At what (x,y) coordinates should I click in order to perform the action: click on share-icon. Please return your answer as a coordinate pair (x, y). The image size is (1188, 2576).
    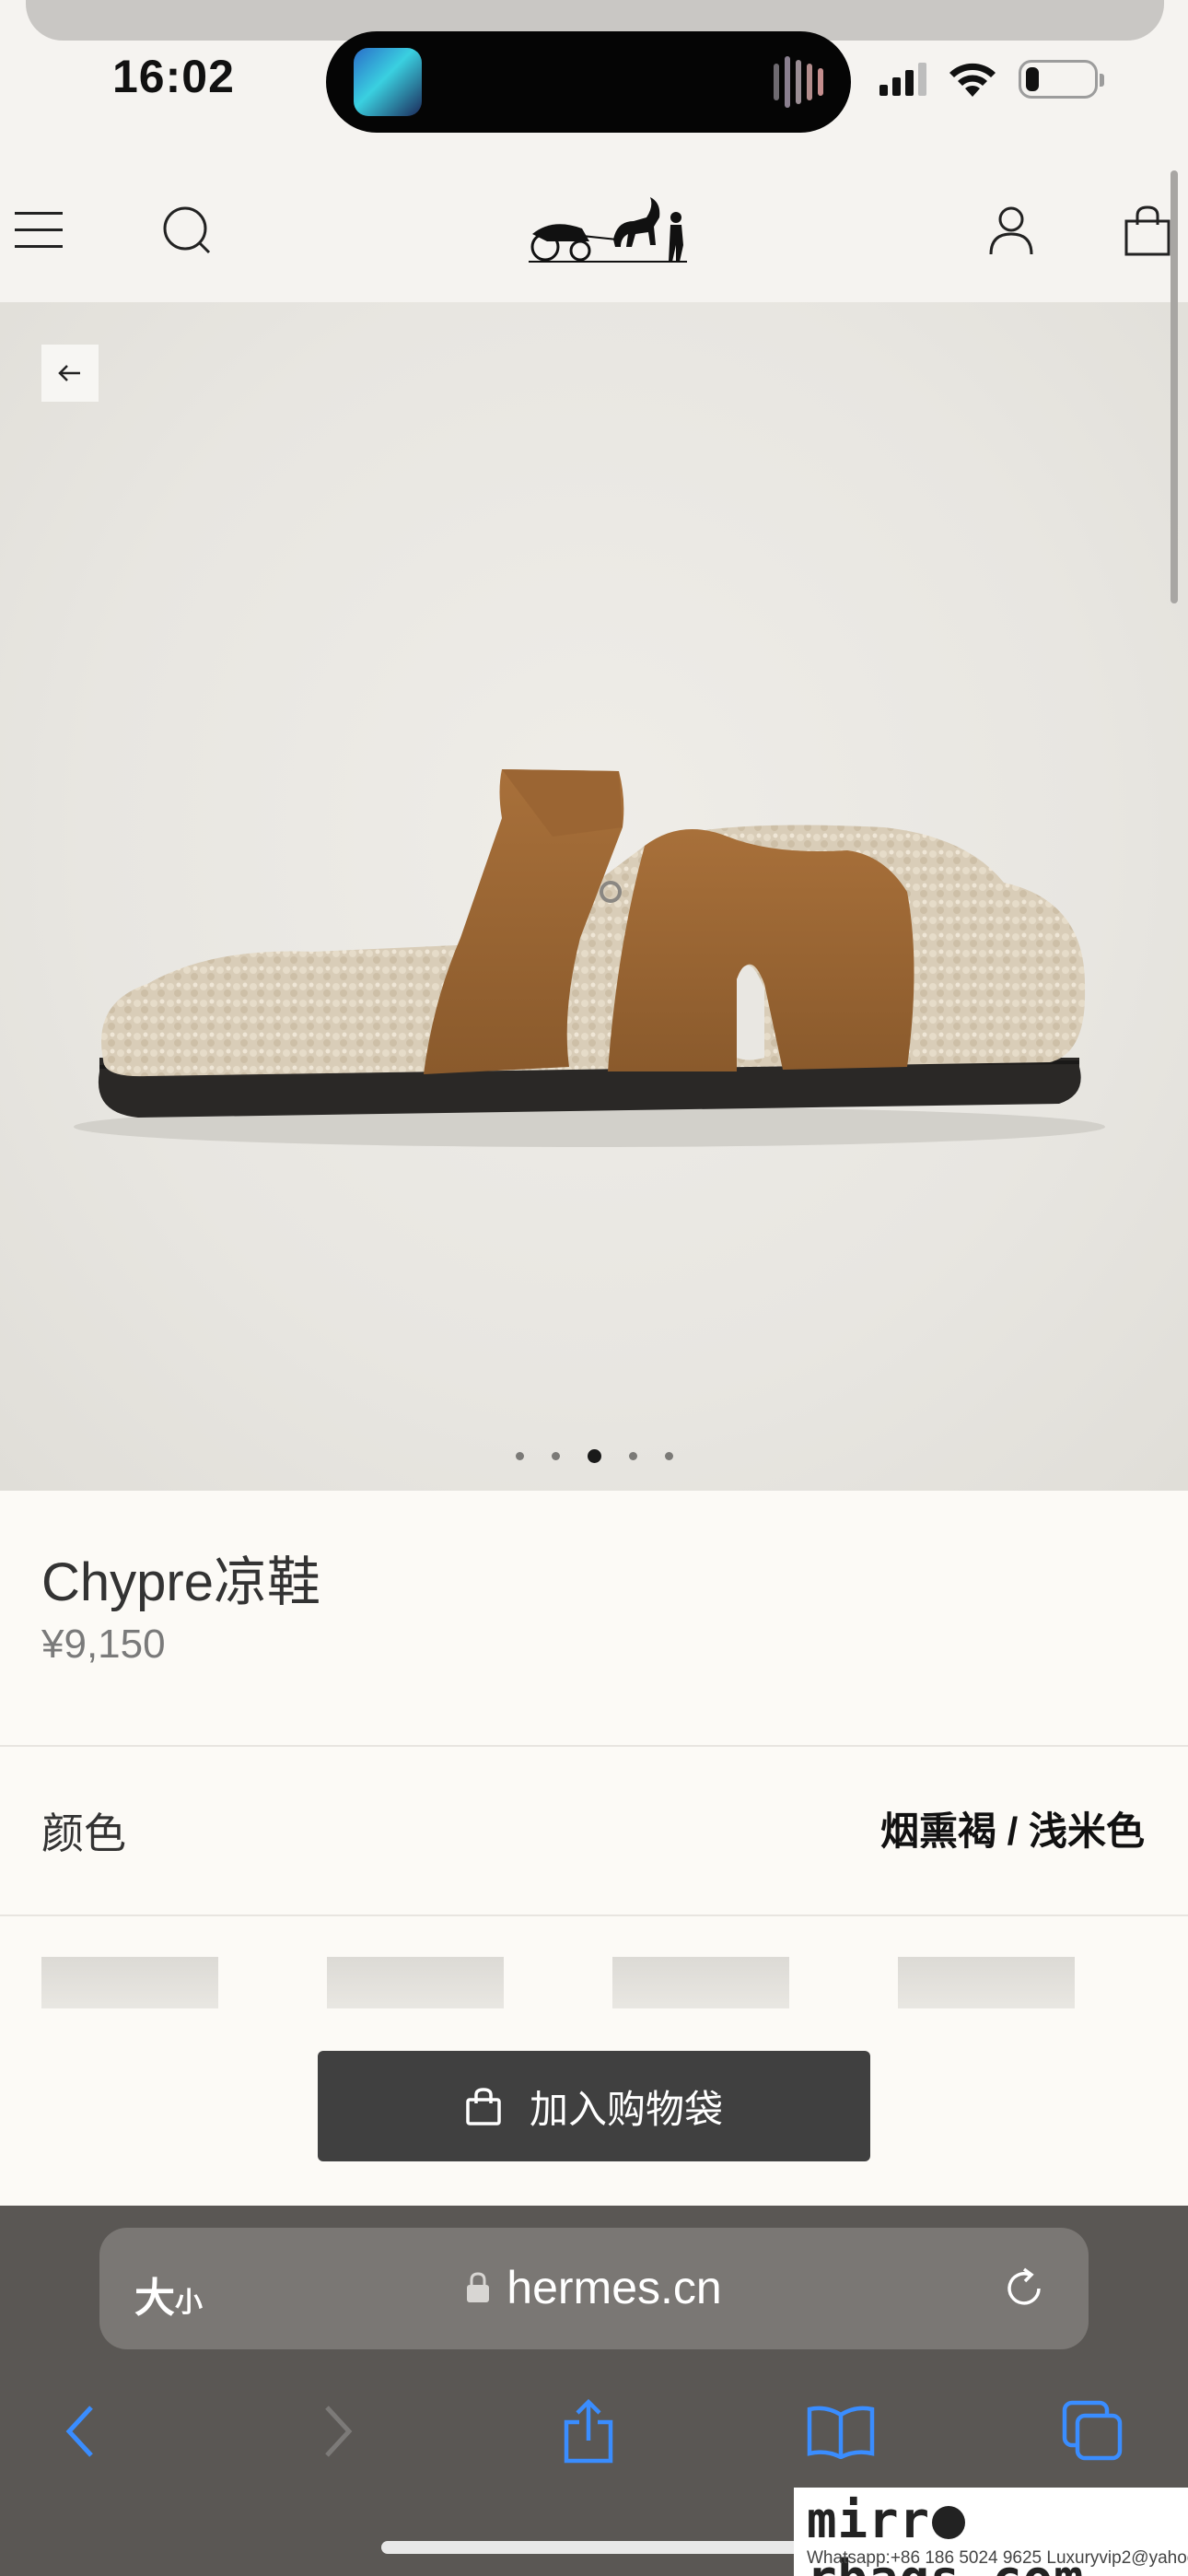
    Looking at the image, I should click on (588, 2431).